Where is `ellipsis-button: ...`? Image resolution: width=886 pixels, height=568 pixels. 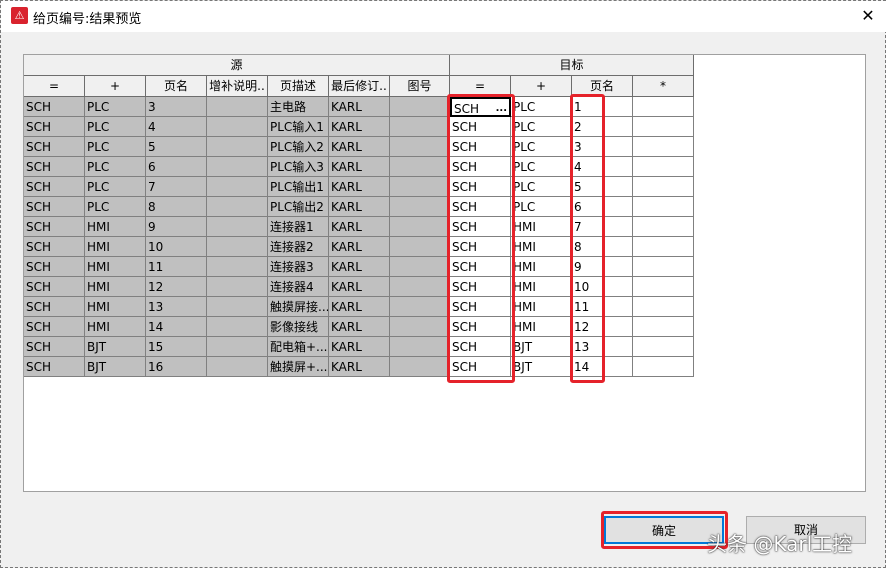
ellipsis-button: ... is located at coordinates (501, 107).